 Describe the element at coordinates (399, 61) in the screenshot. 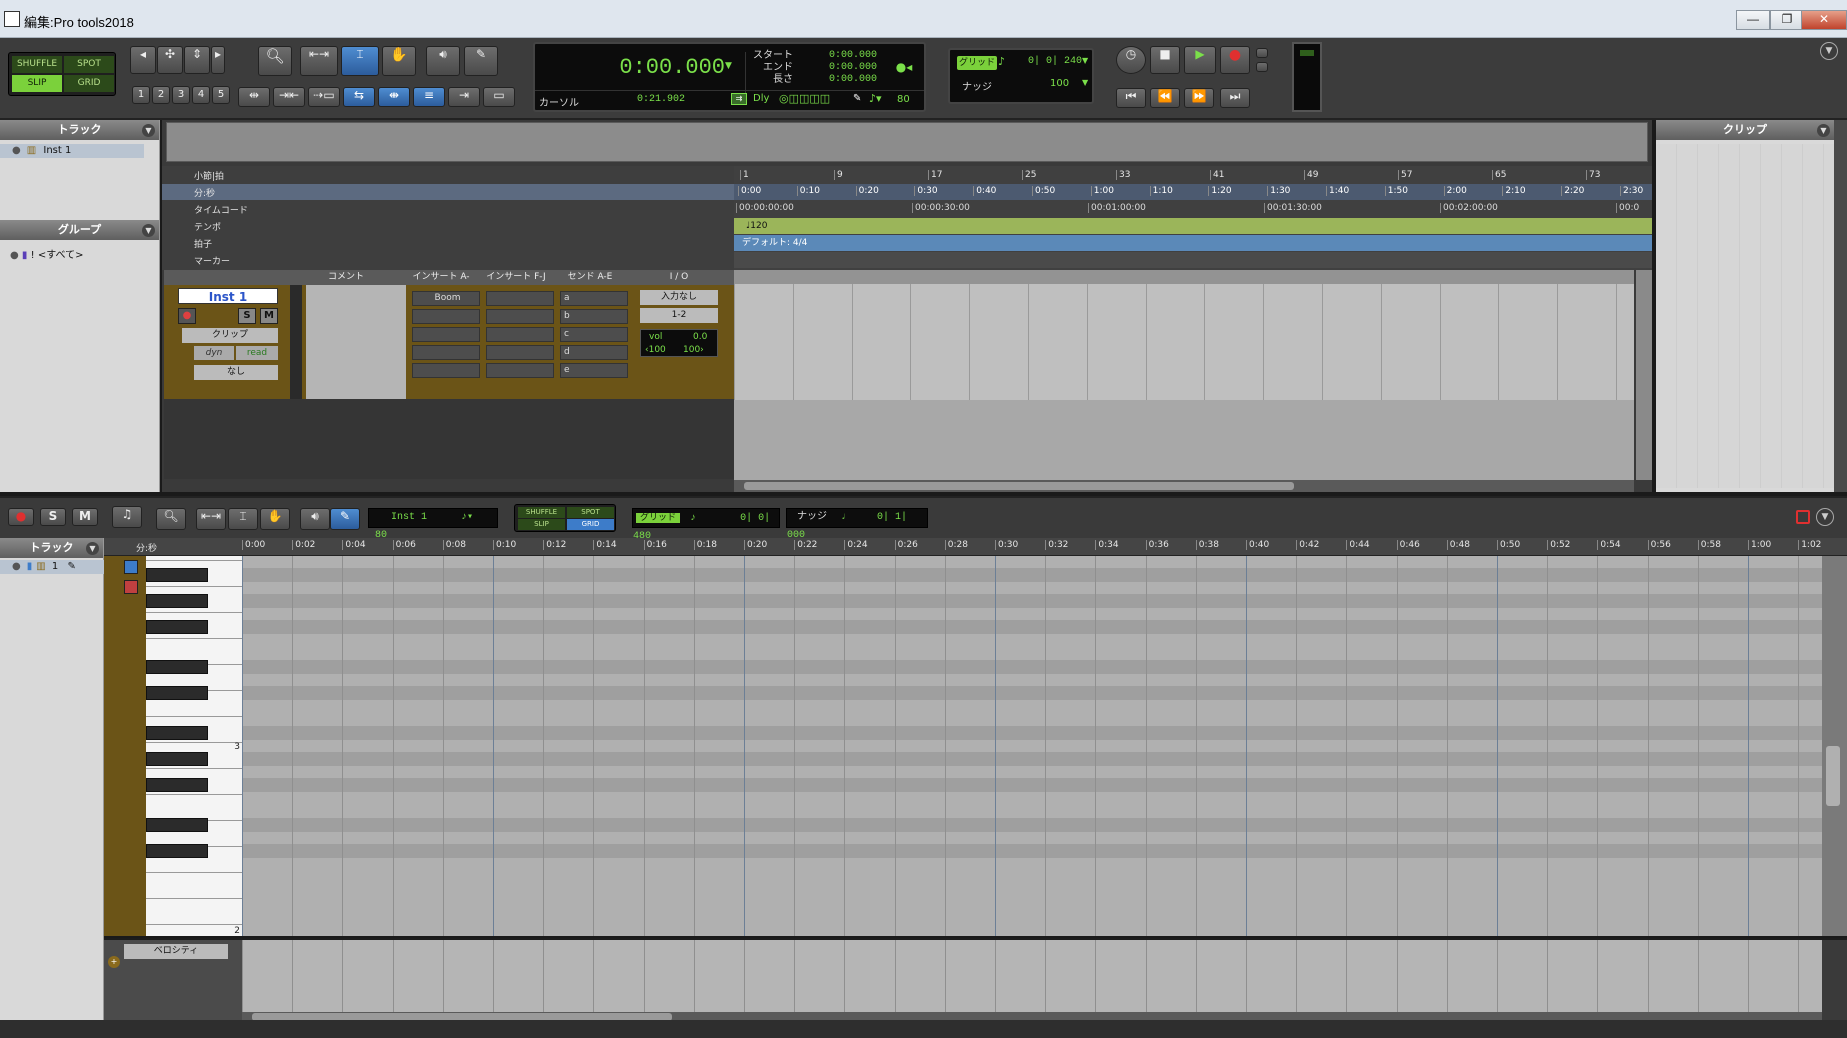

I see `grabber-tool-icon: ✋` at that location.